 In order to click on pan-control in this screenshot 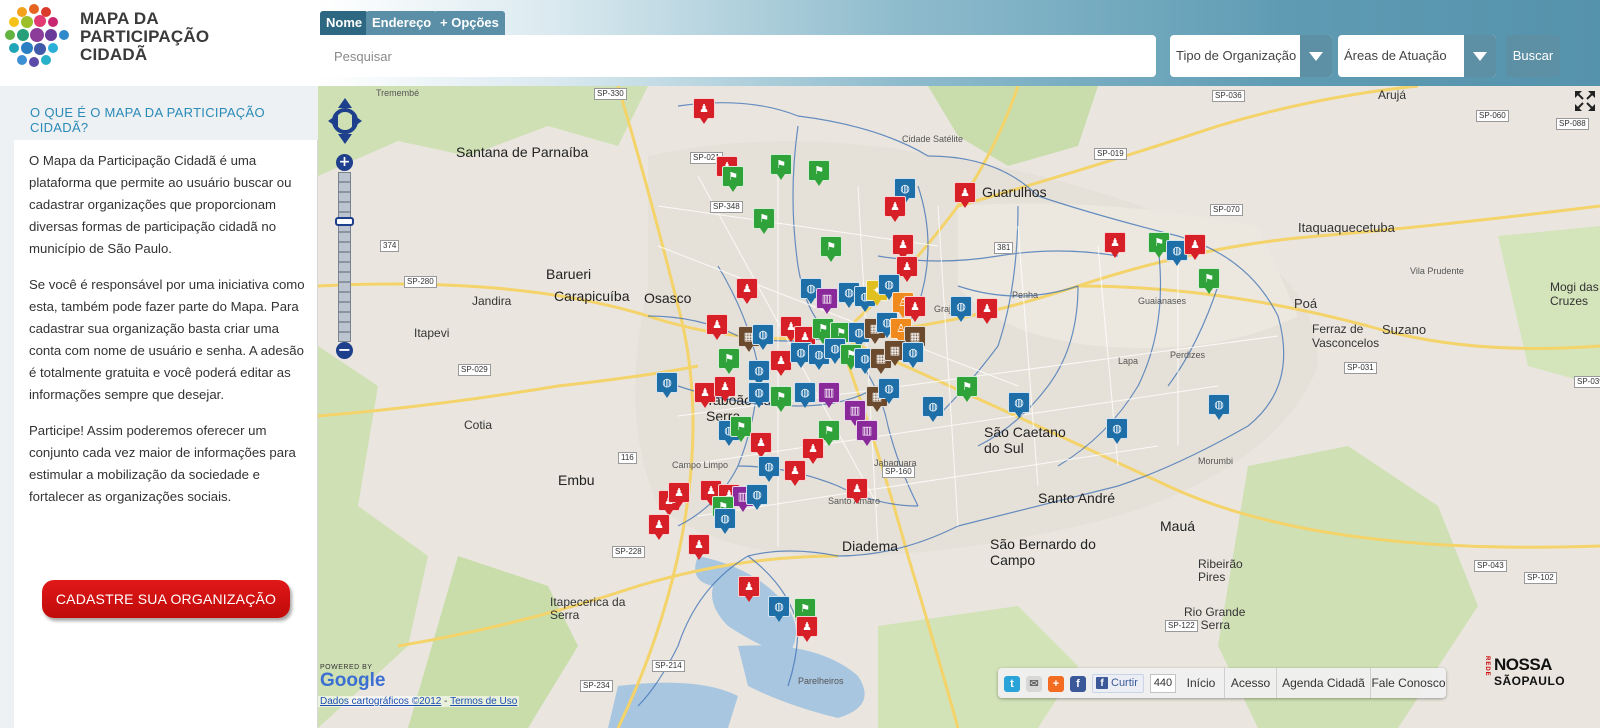, I will do `click(345, 121)`.